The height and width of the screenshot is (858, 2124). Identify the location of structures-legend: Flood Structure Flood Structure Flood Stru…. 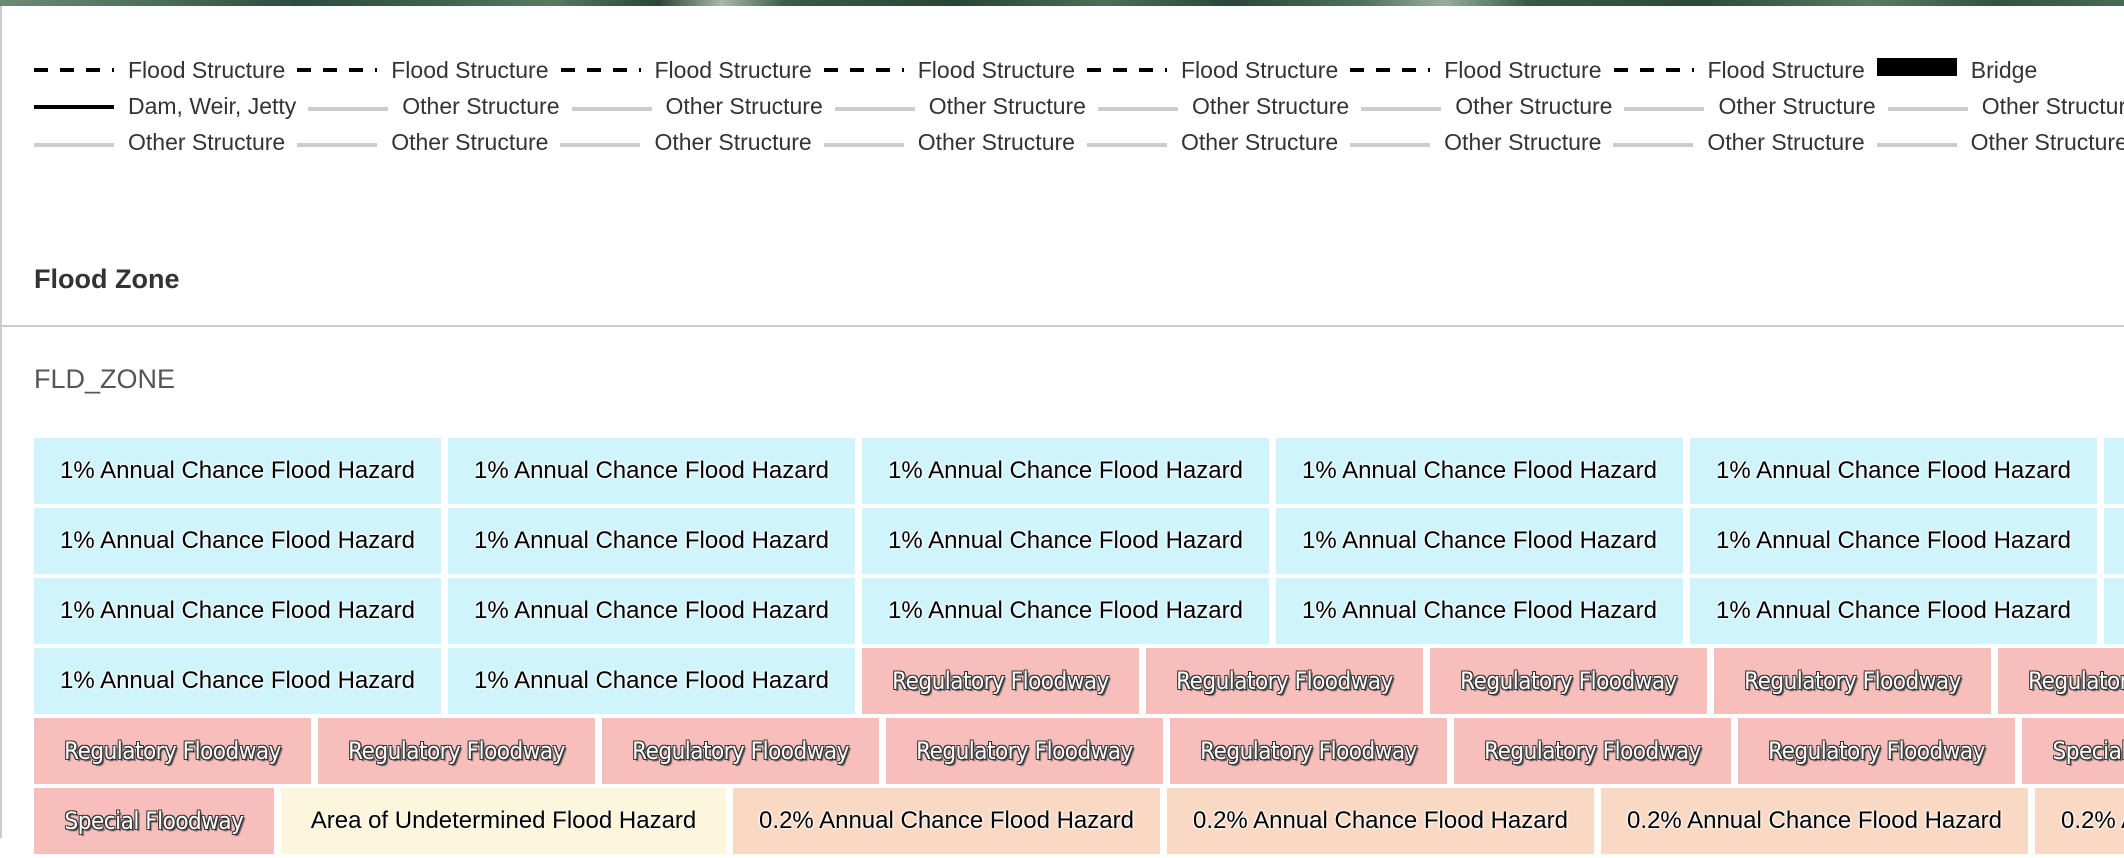
(1079, 106).